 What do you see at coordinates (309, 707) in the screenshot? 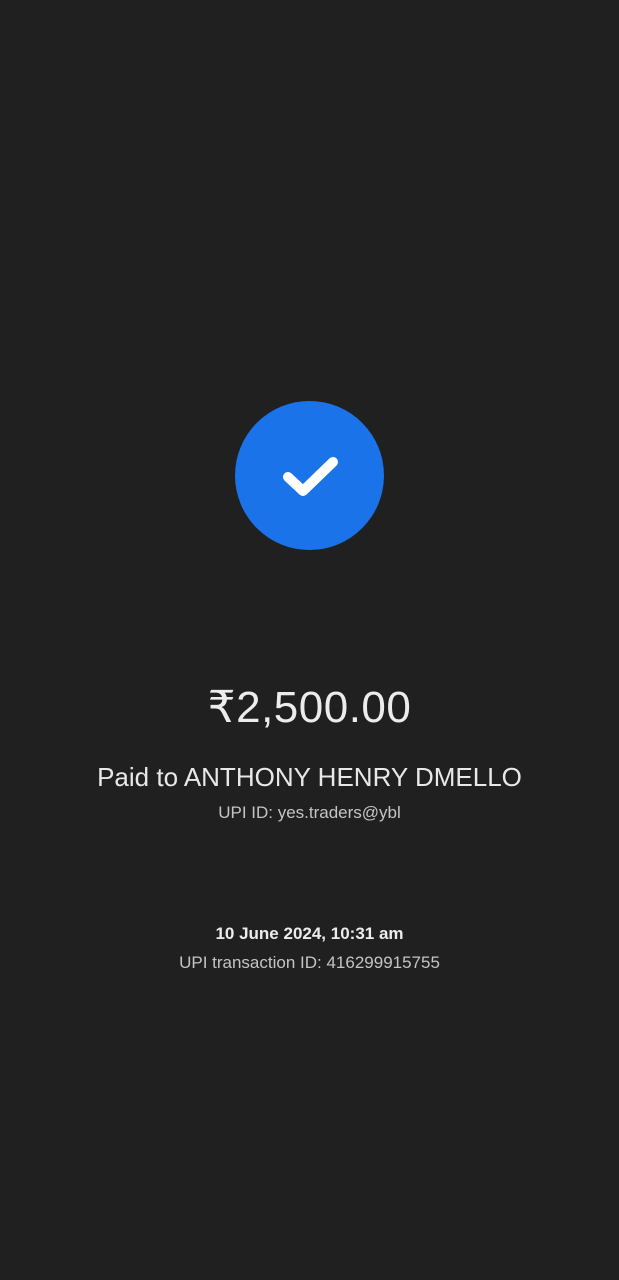
I see `payment-amount: ₹2,500.00` at bounding box center [309, 707].